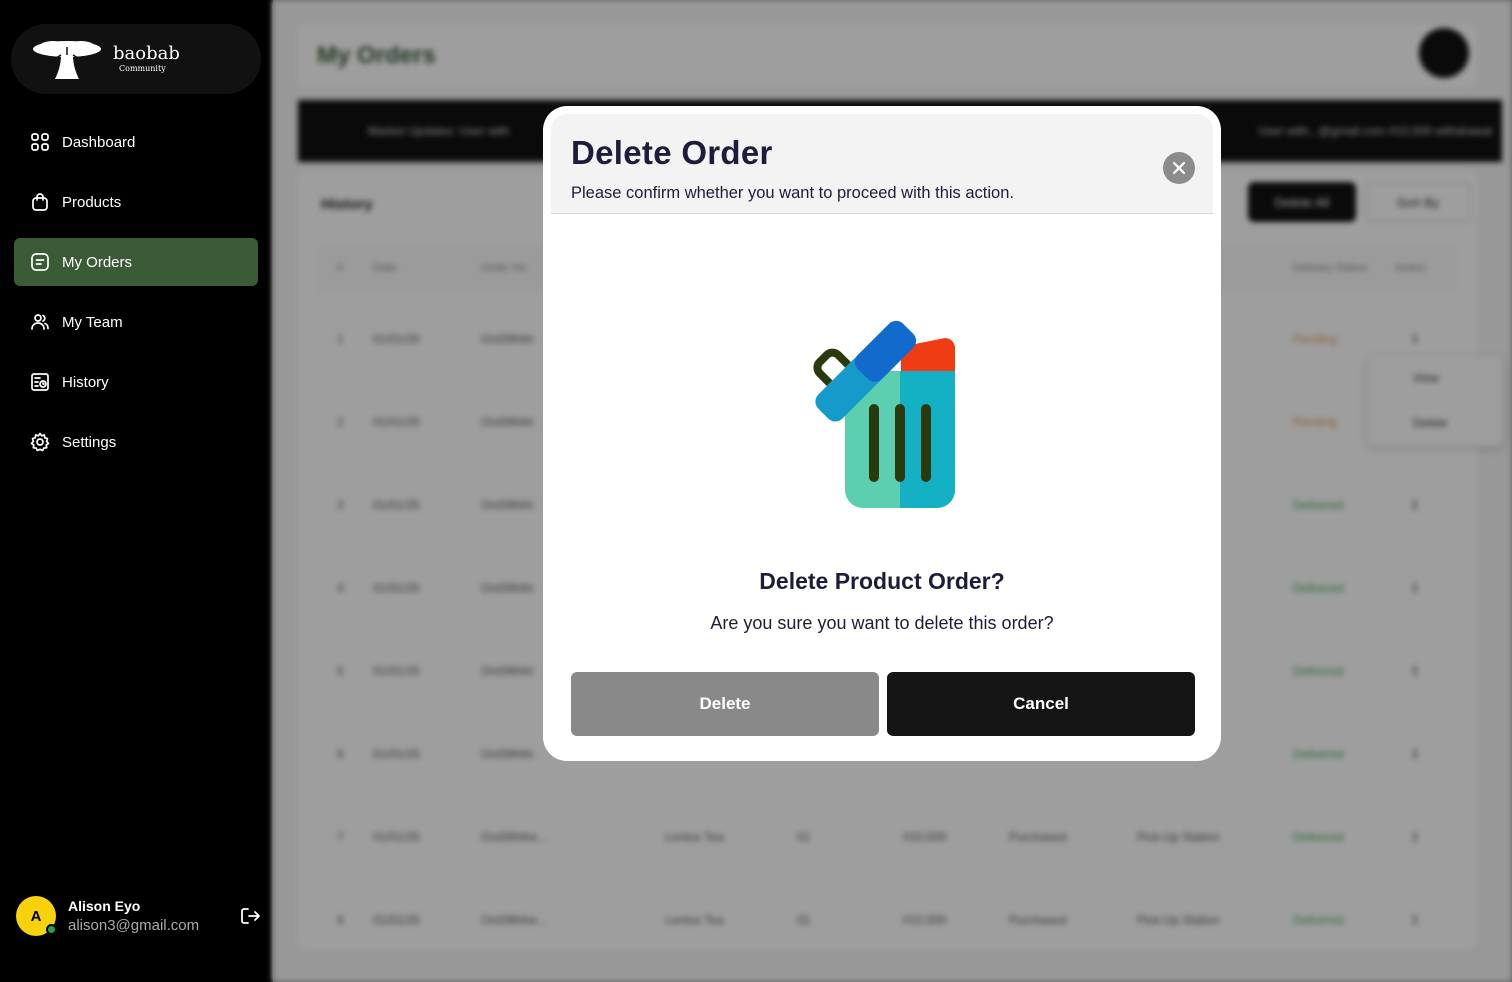  Describe the element at coordinates (136, 442) in the screenshot. I see `sidebar-item-settings: Settings` at that location.